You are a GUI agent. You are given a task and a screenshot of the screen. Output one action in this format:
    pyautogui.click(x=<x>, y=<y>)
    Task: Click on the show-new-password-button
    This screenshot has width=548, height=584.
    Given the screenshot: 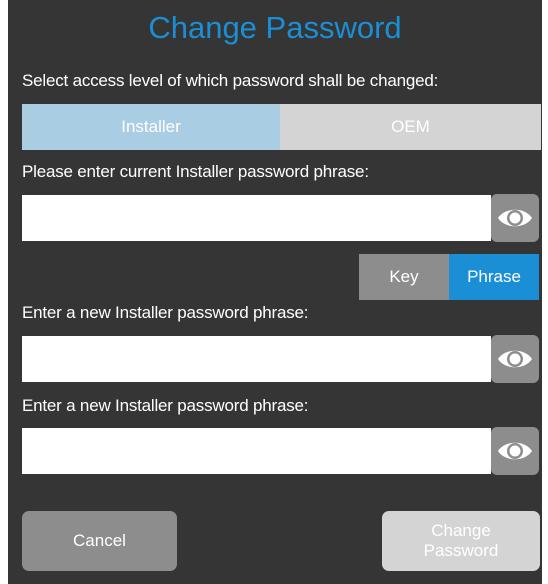 What is the action you would take?
    pyautogui.click(x=515, y=359)
    